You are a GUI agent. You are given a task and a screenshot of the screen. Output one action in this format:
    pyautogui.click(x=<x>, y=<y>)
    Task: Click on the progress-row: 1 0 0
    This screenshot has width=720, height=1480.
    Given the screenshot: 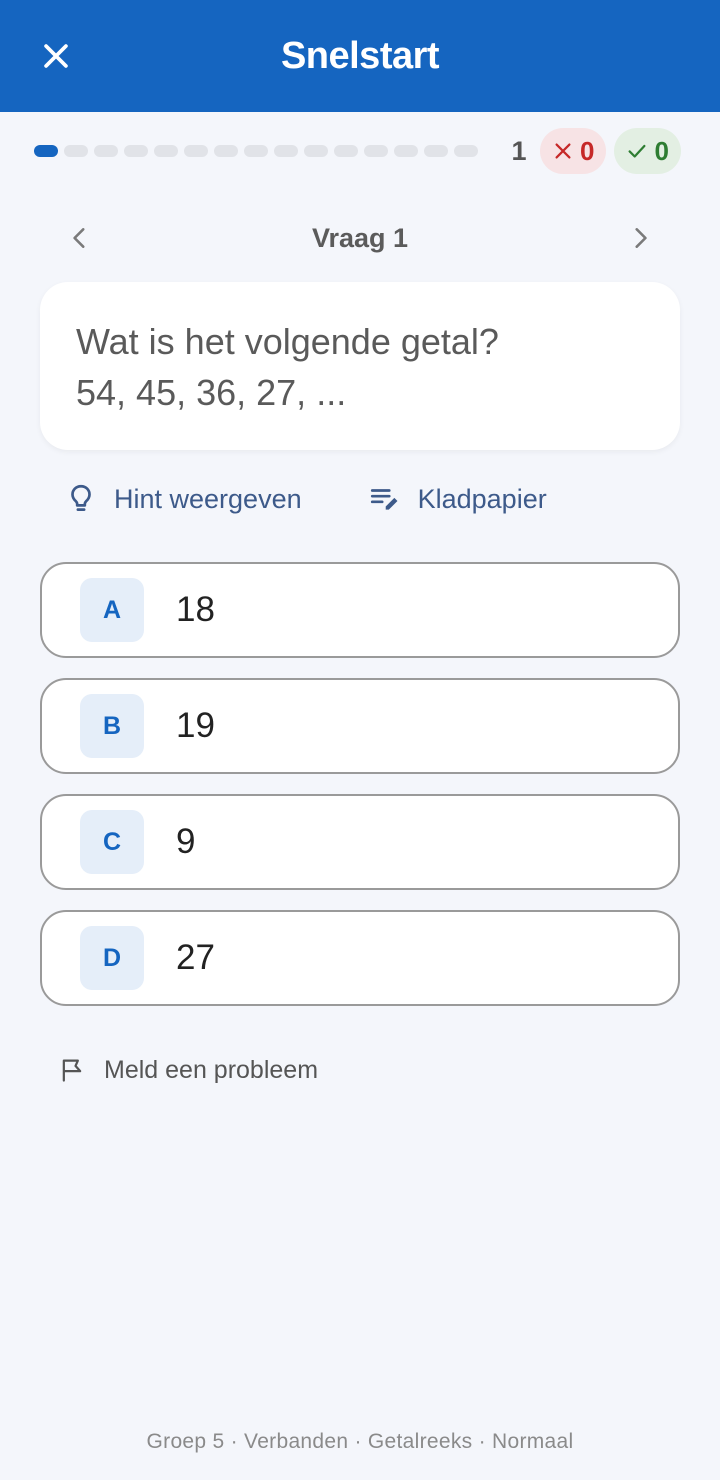 What is the action you would take?
    pyautogui.click(x=364, y=151)
    